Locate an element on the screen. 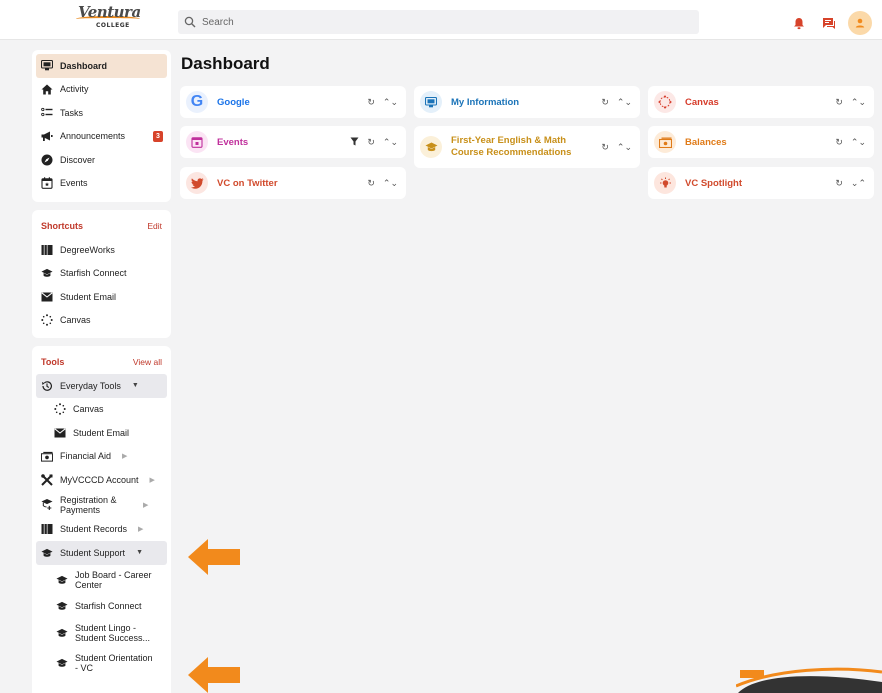  twitter-icon is located at coordinates (197, 183).